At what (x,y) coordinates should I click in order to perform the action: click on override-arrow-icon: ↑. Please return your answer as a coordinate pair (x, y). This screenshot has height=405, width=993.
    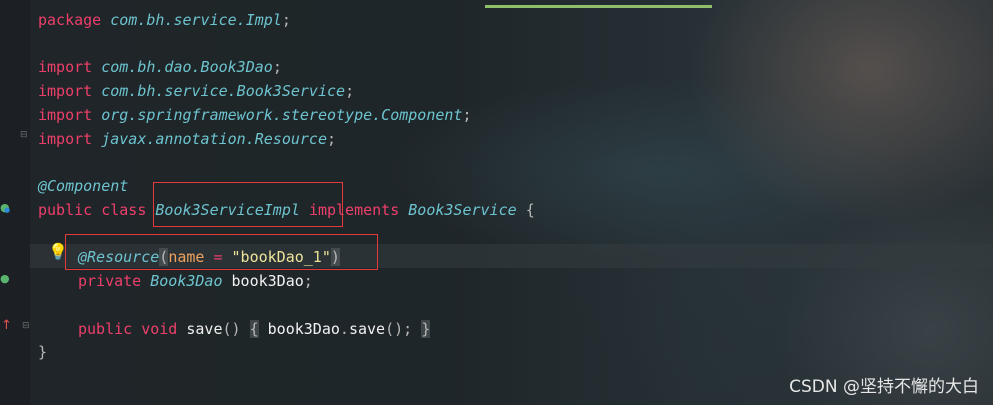
    Looking at the image, I should click on (6, 325).